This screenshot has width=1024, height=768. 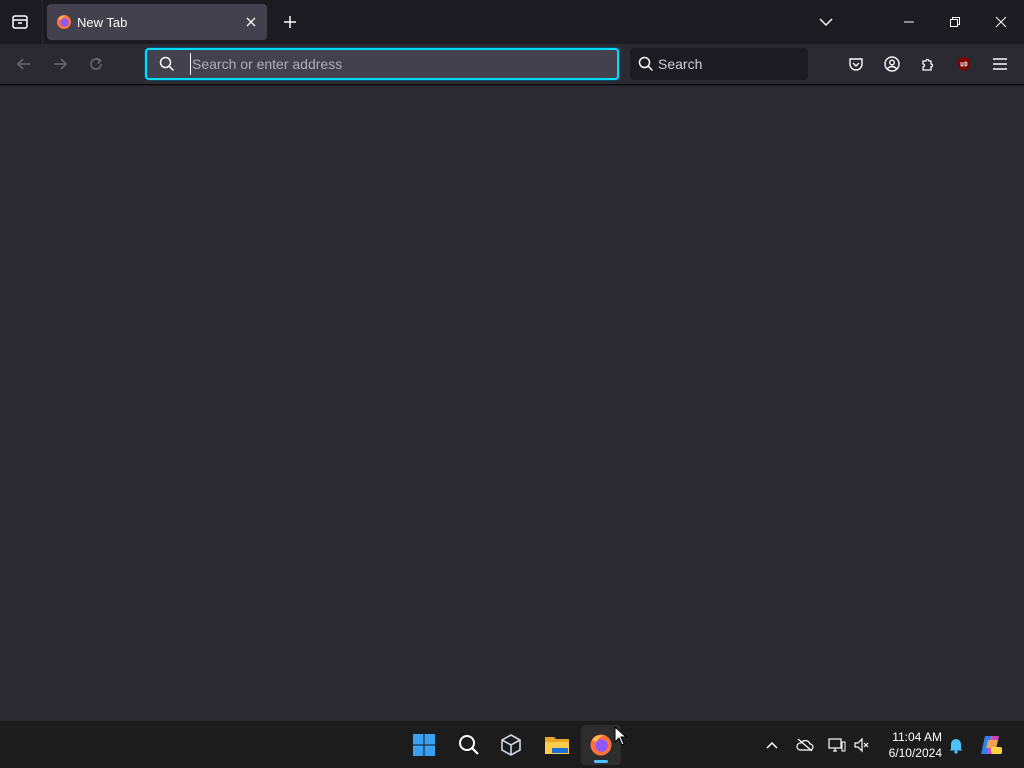 I want to click on taskbar-search-button, so click(x=469, y=745).